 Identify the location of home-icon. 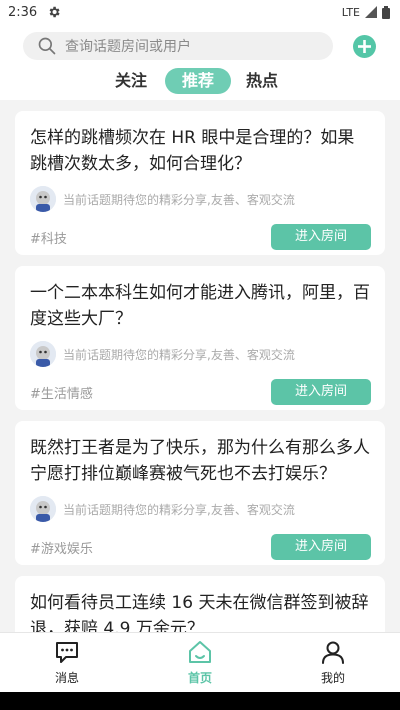
(200, 652).